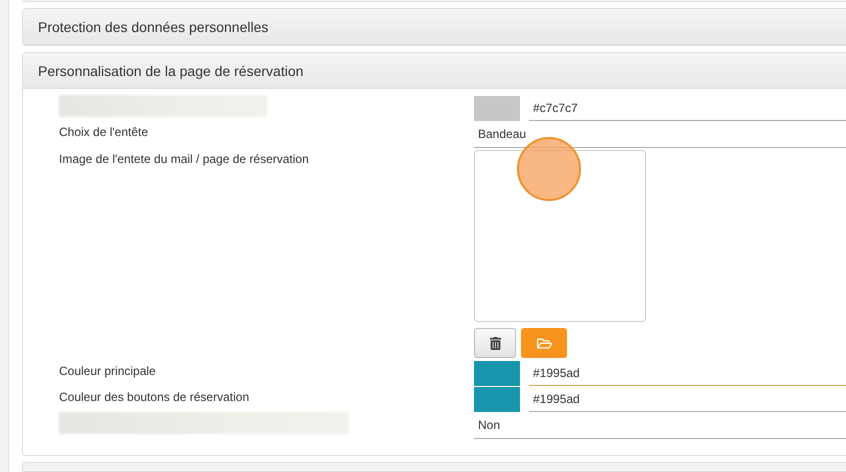 This screenshot has height=472, width=846. I want to click on field-label: Image de l'entete du mail / page de réservation, so click(184, 158).